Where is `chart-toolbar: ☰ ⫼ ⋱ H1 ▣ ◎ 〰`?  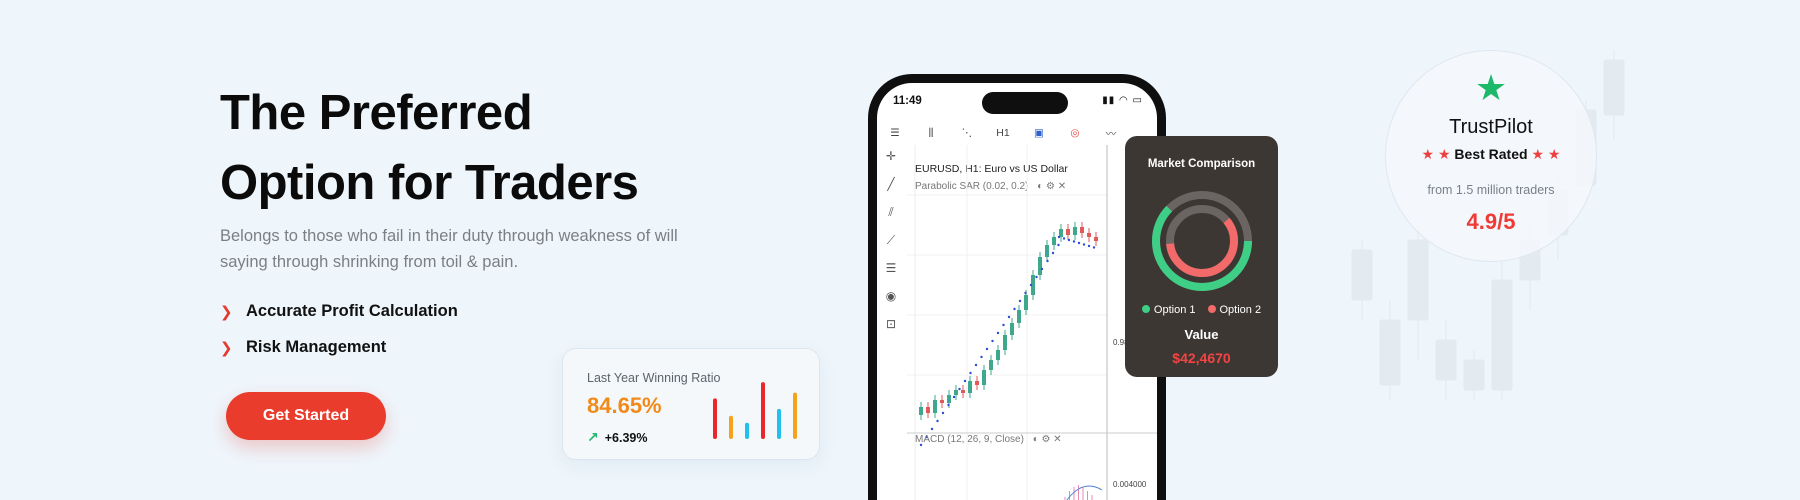
chart-toolbar: ☰ ⫼ ⋱ H1 ▣ ◎ 〰 is located at coordinates (1017, 133).